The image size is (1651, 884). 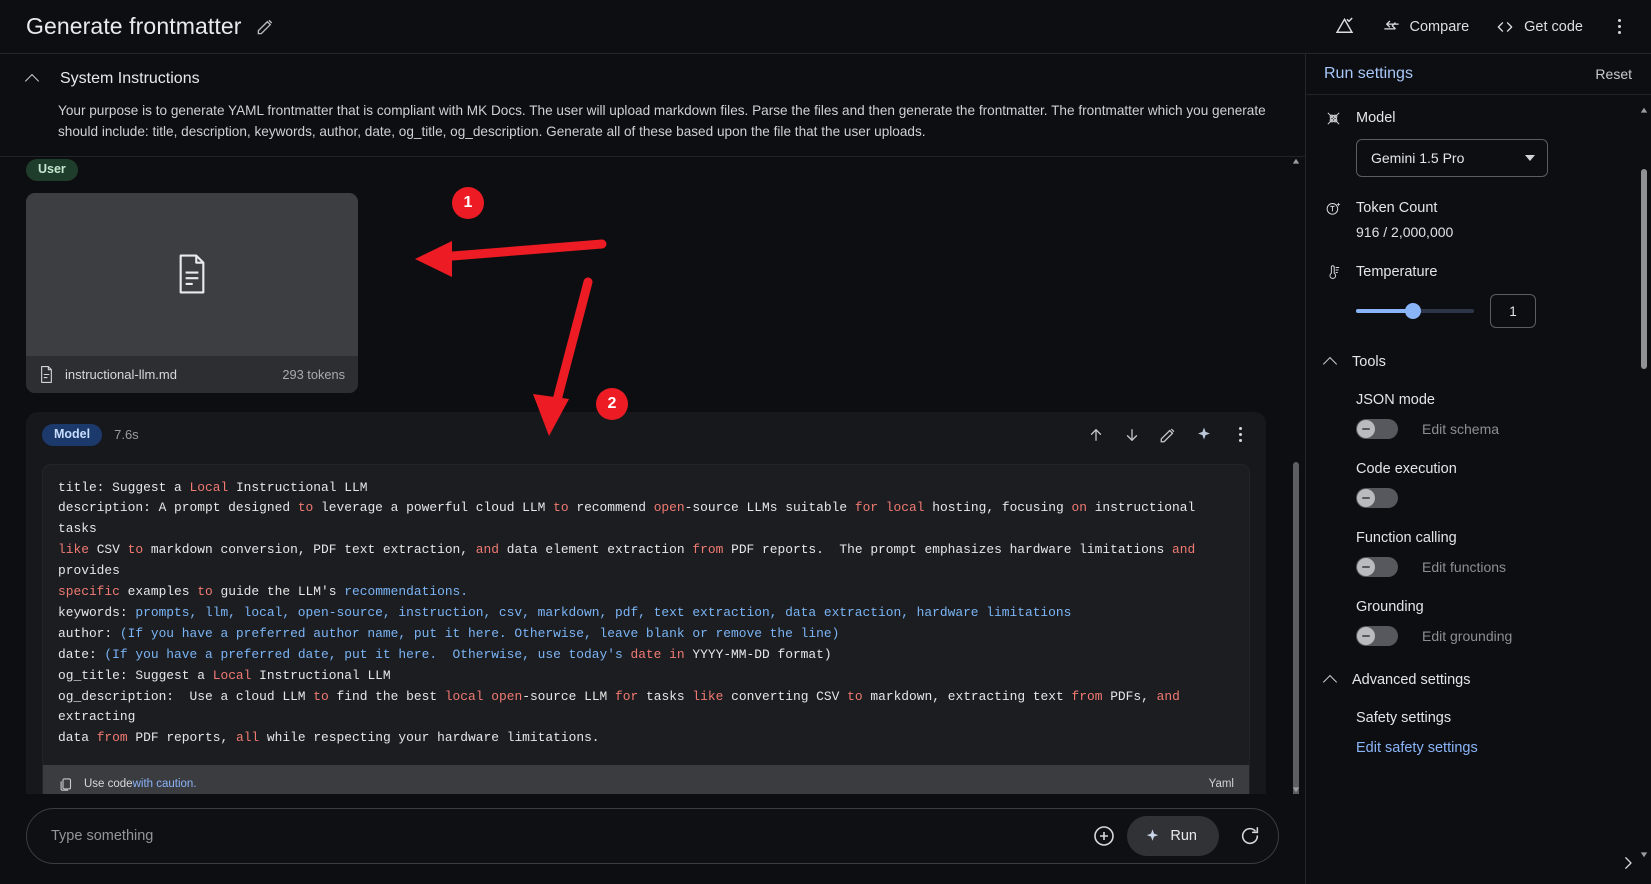 I want to click on edit-icon, so click(x=1168, y=435).